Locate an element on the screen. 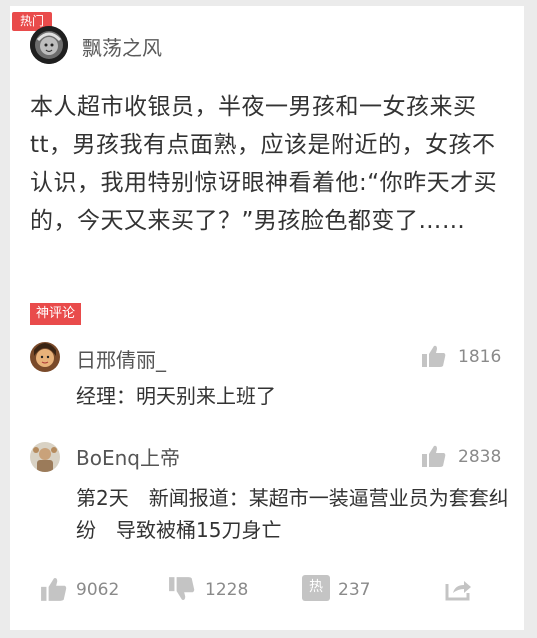 The width and height of the screenshot is (537, 638). author-name: 飘荡之风 is located at coordinates (122, 46).